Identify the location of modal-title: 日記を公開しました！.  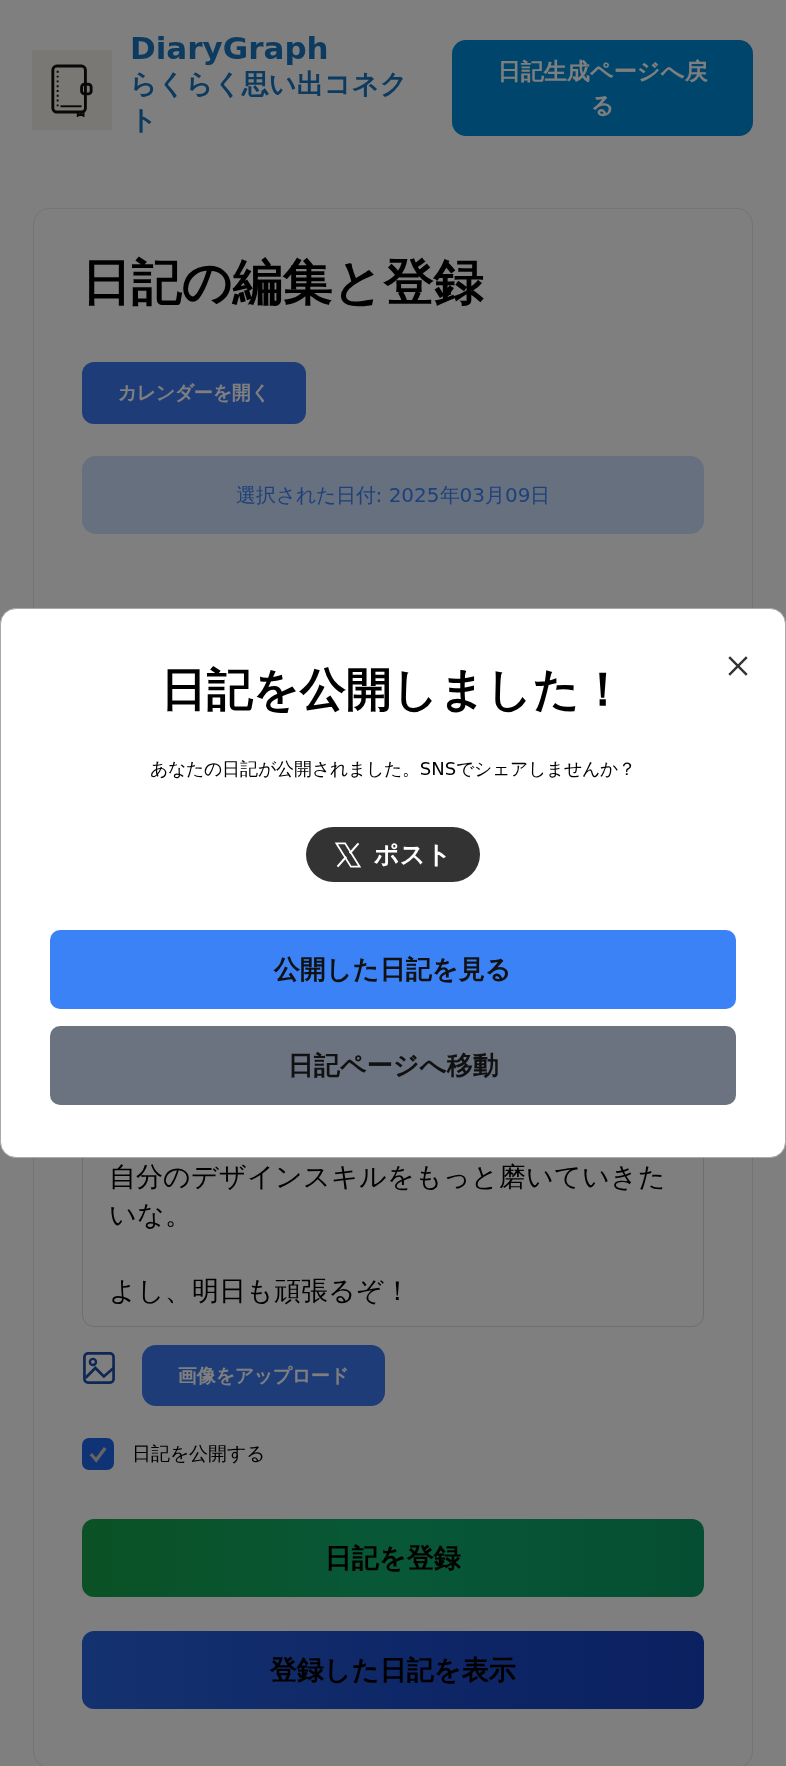
(393, 689).